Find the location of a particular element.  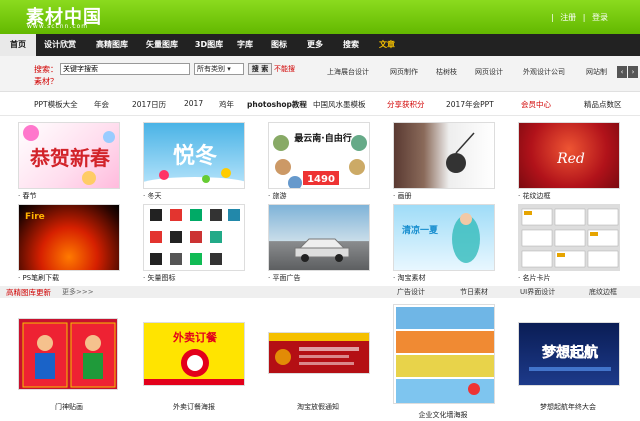

more-link: 更多>>> is located at coordinates (78, 292).